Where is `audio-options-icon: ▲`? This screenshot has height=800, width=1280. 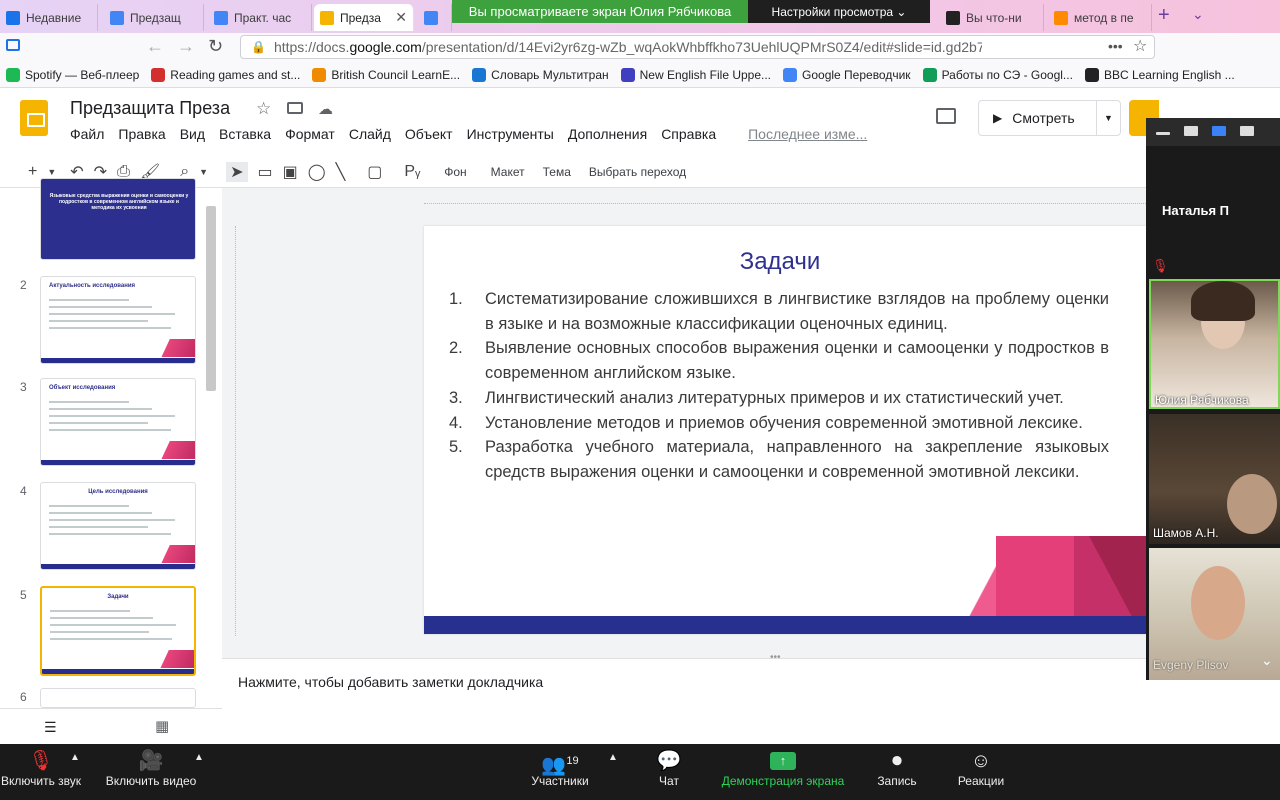 audio-options-icon: ▲ is located at coordinates (75, 757).